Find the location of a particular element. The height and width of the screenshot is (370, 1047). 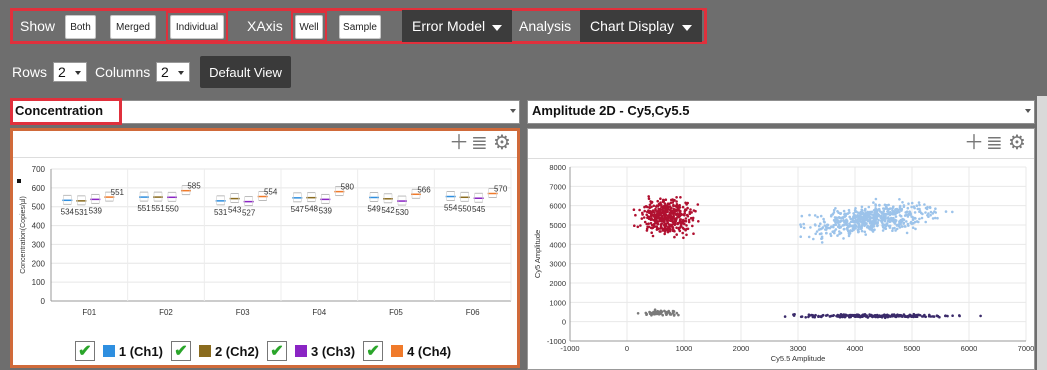

xaxis-well-button: Well is located at coordinates (309, 27).